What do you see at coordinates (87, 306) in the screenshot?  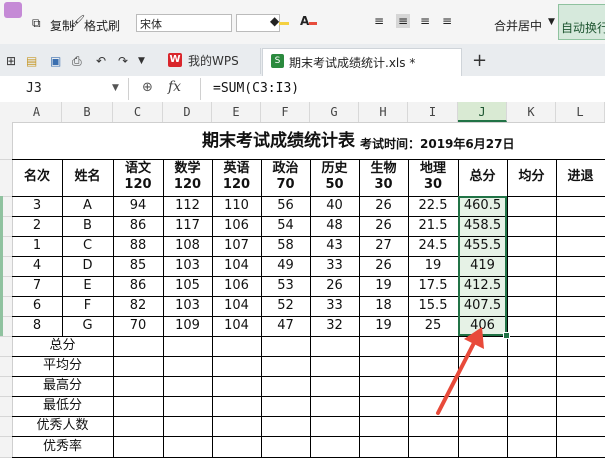 I see `data-cell: F` at bounding box center [87, 306].